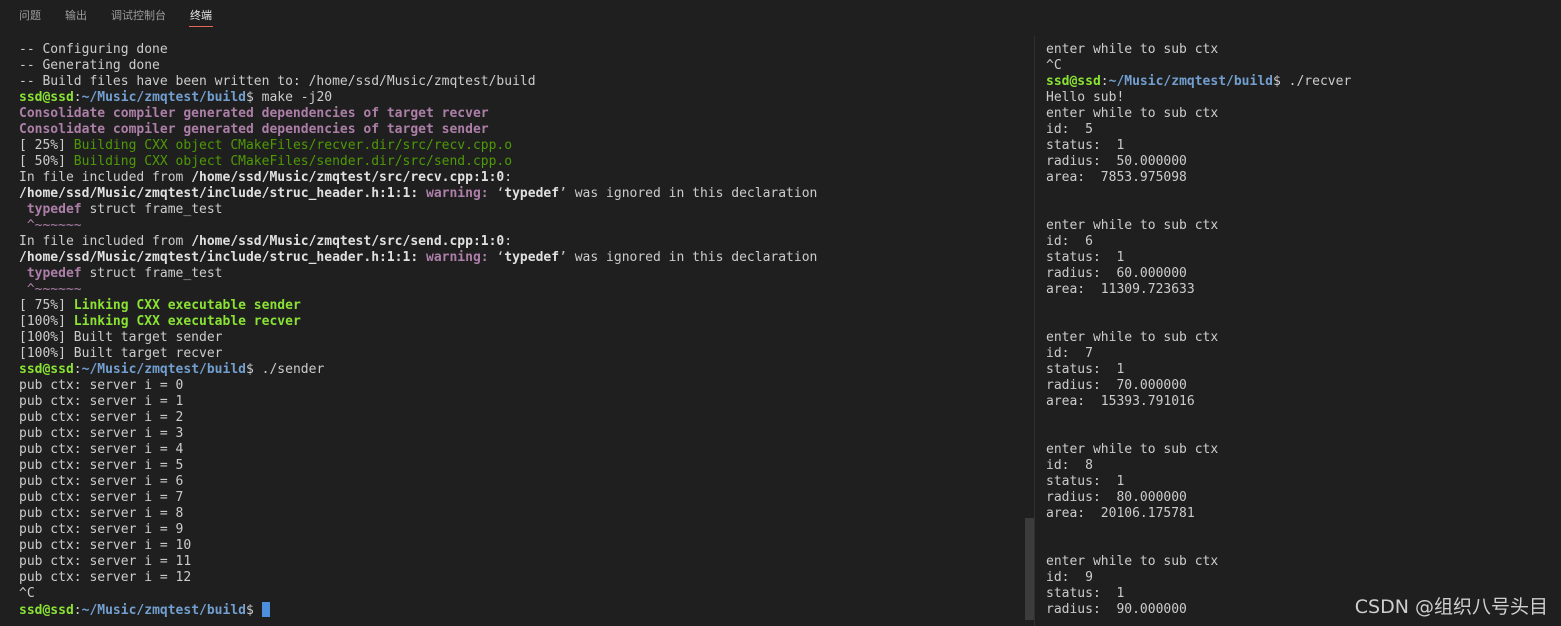 The height and width of the screenshot is (626, 1561). I want to click on terminal-text: radius: 70.000000, so click(1116, 385).